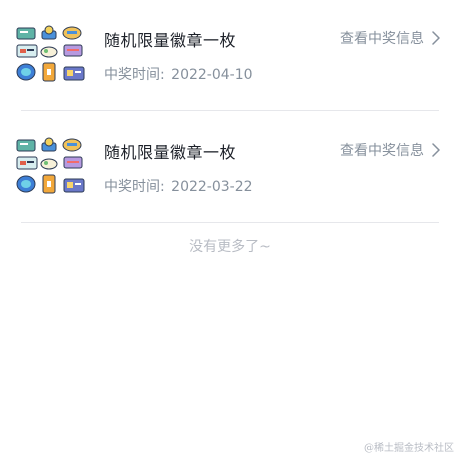  Describe the element at coordinates (212, 75) in the screenshot. I see `prize-date-value: 2022-04-10` at that location.